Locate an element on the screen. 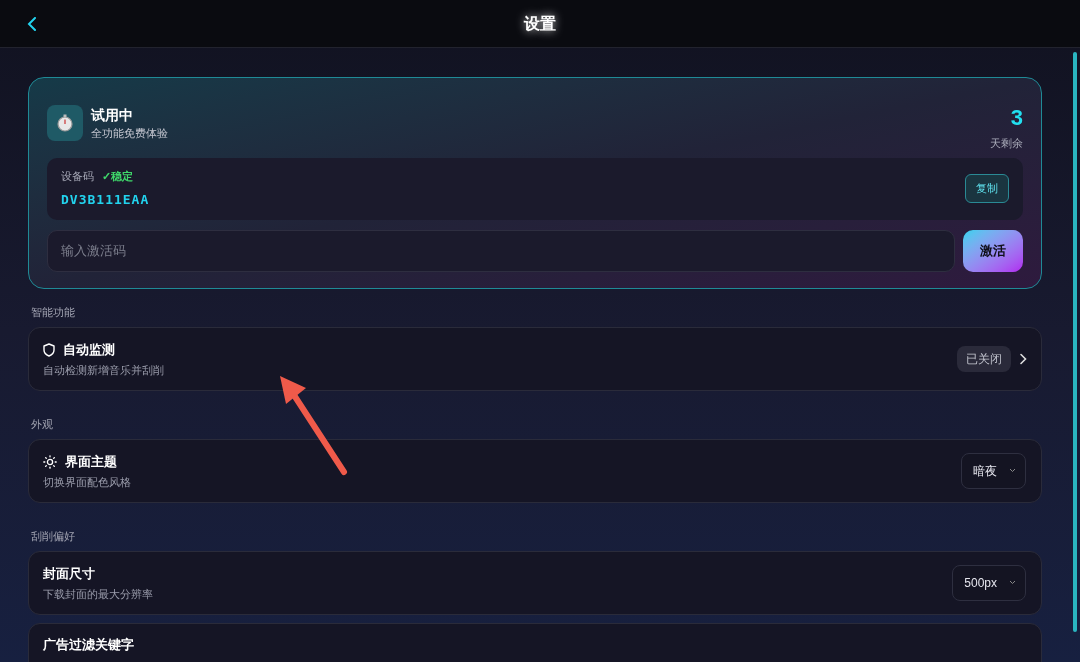 This screenshot has height=662, width=1080. setting-title: 广告过滤关键字 is located at coordinates (88, 644).